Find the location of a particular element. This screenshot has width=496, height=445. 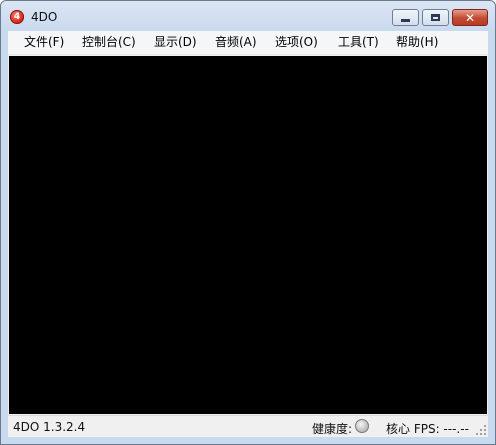

close-icon: ✕ is located at coordinates (470, 17).